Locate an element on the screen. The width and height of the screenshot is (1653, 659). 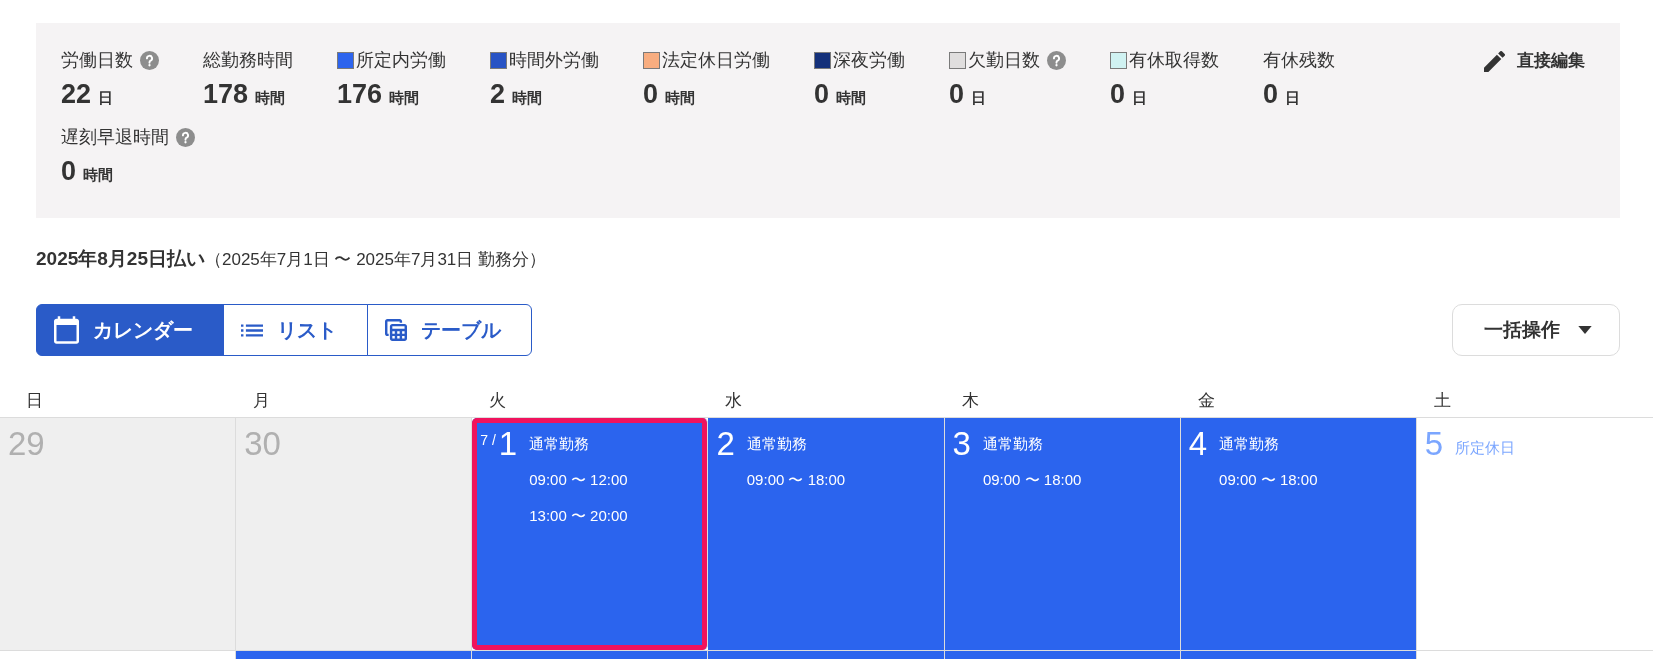
weekday-label: 水 is located at coordinates (734, 401).